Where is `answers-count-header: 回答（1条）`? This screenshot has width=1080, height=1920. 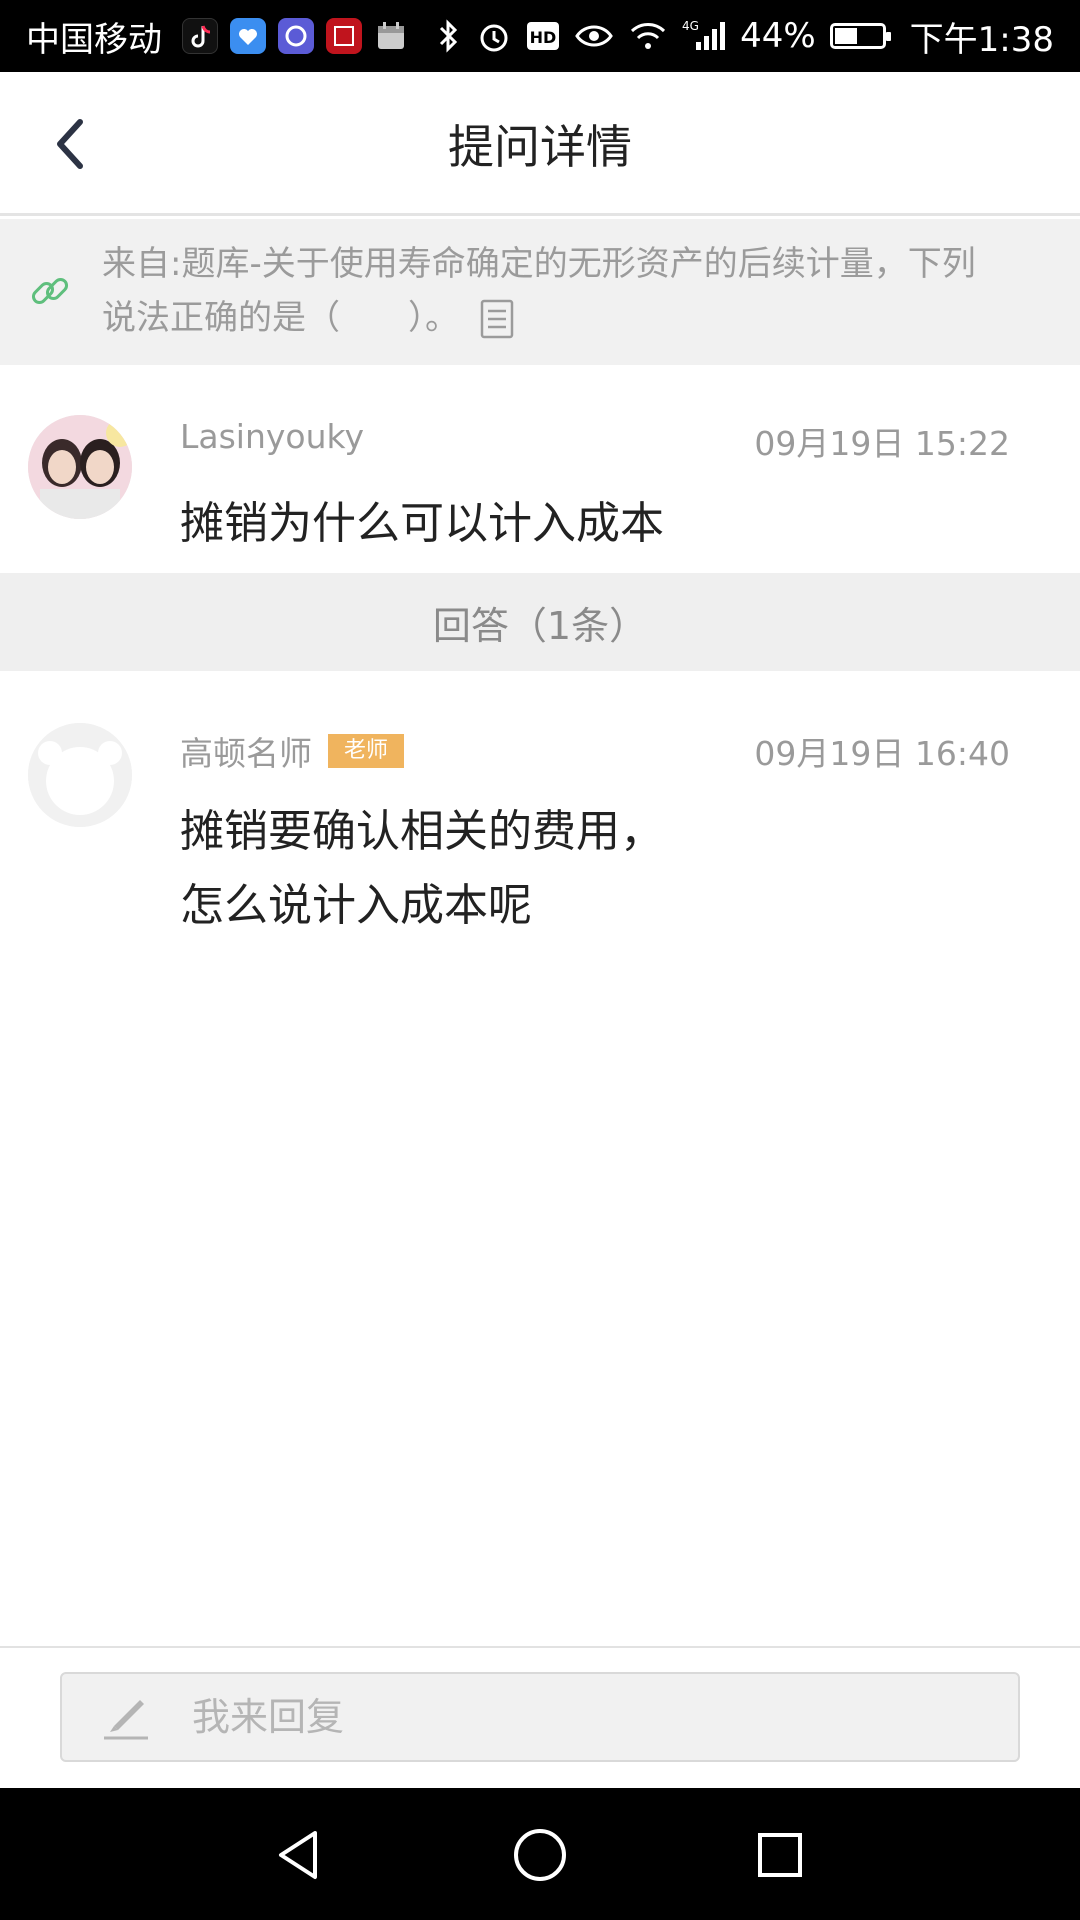
answers-count-header: 回答（1条） is located at coordinates (540, 622).